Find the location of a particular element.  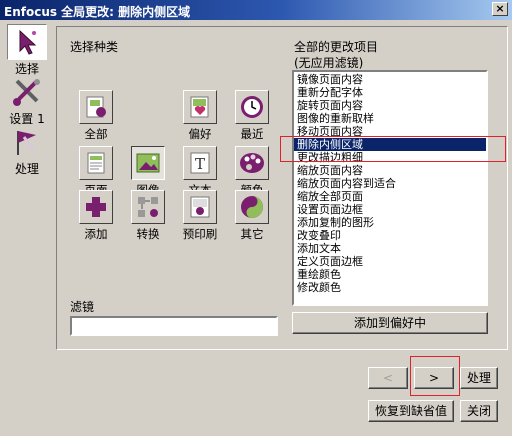

palette-icon is located at coordinates (252, 163).